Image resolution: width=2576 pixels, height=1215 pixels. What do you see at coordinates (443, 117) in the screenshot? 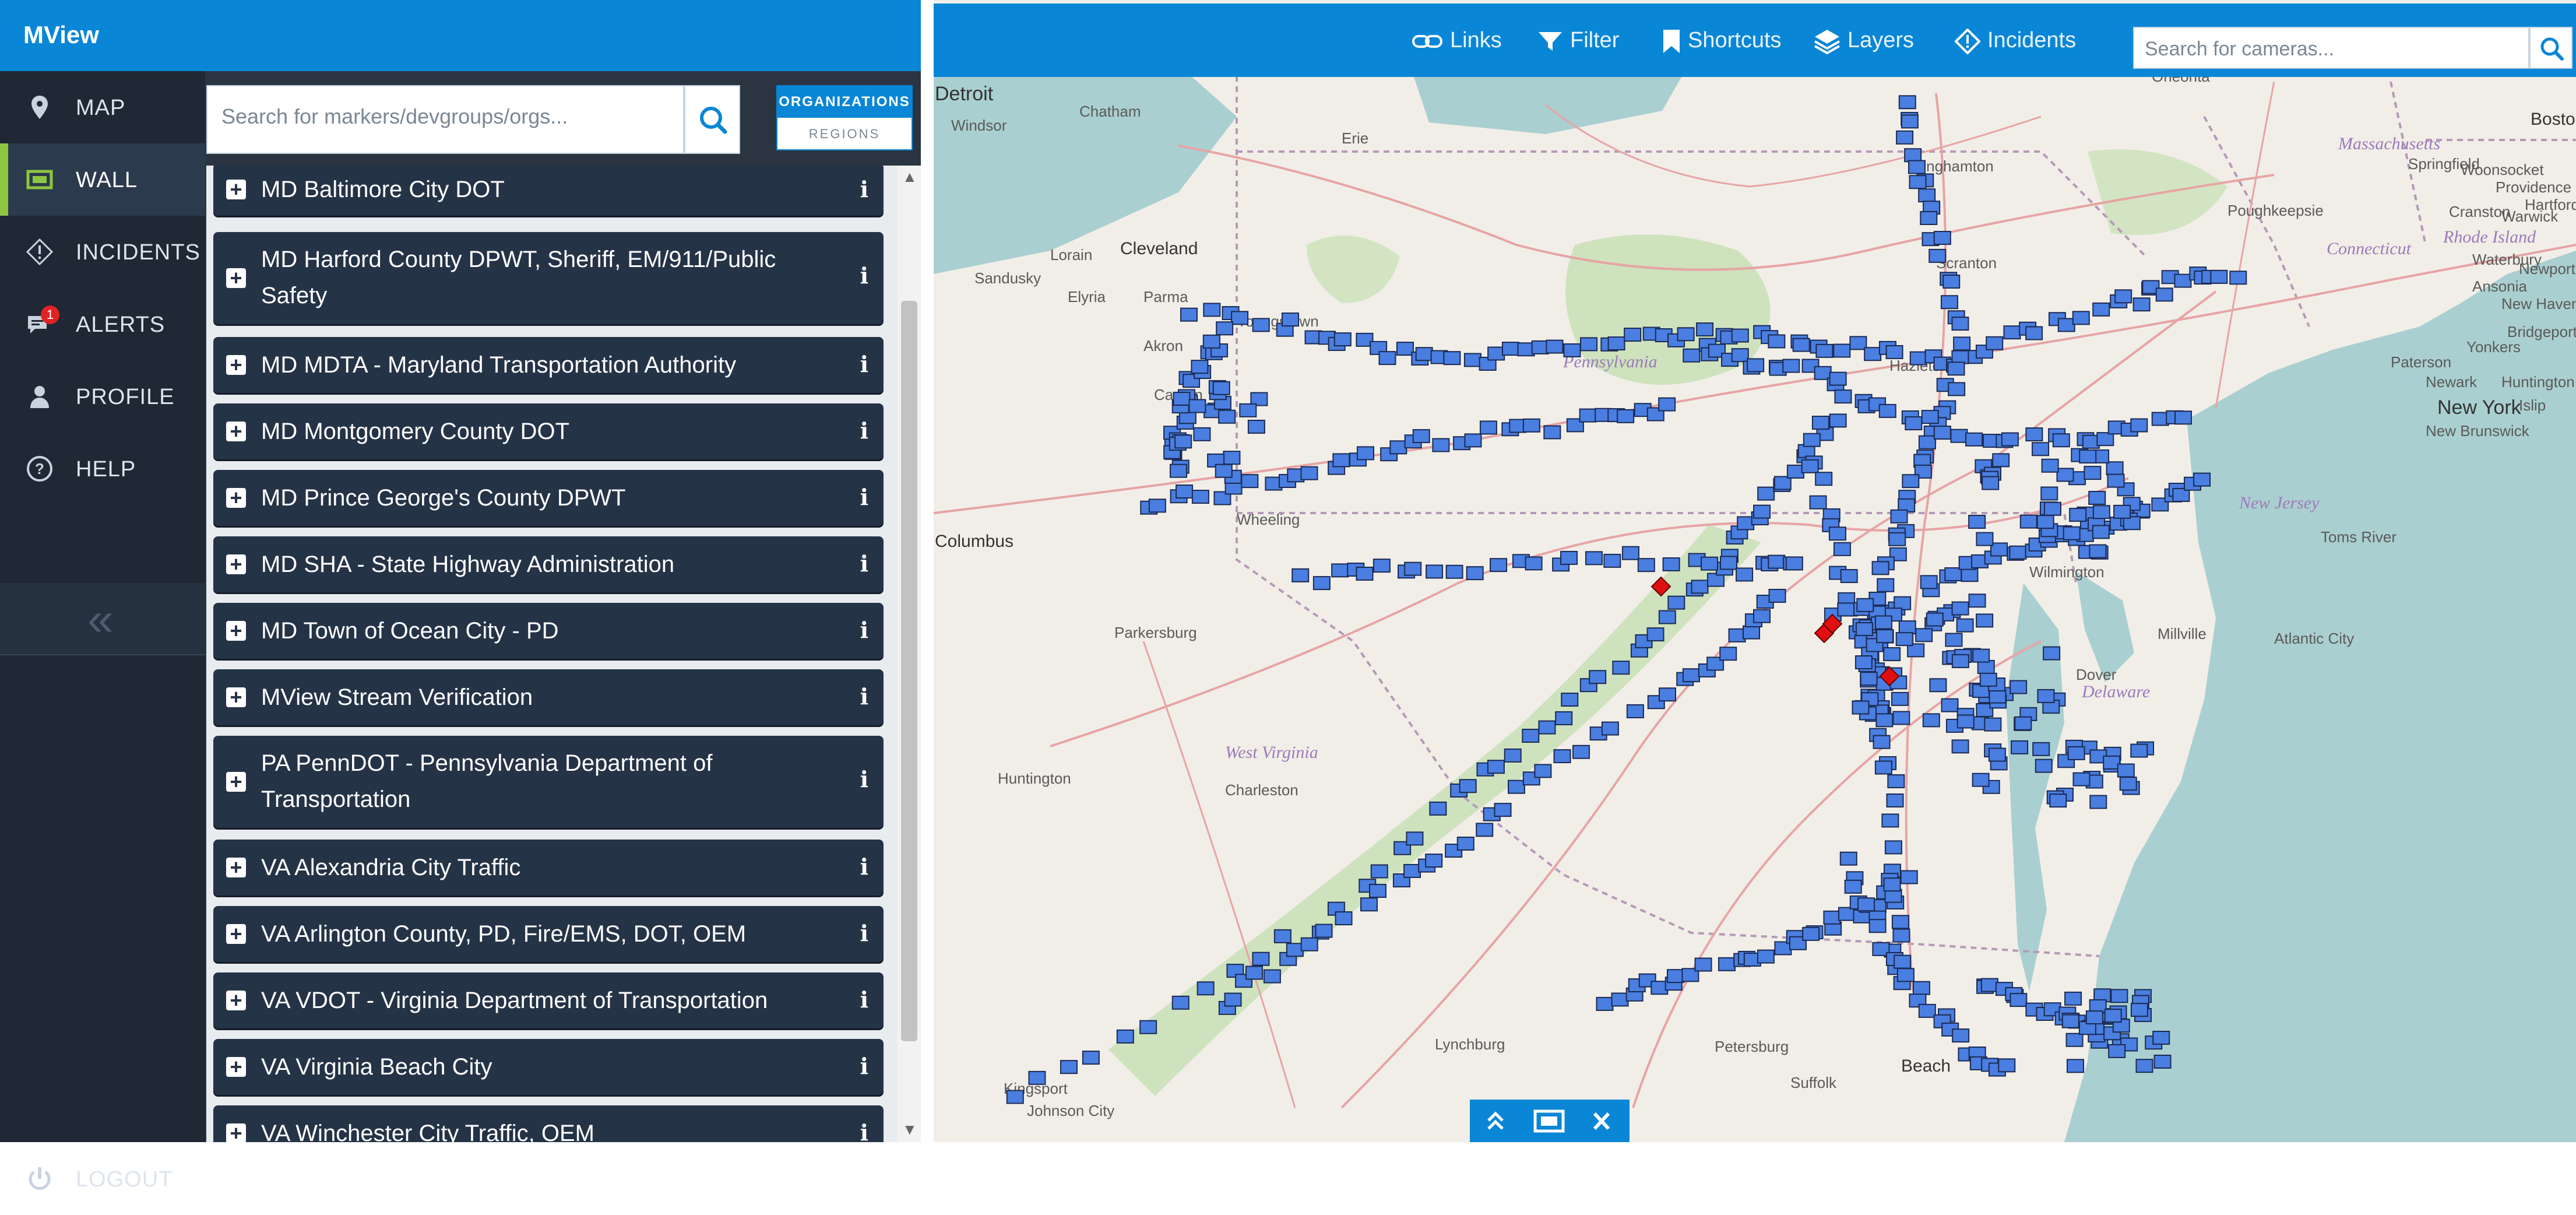
I see `org-search-input` at bounding box center [443, 117].